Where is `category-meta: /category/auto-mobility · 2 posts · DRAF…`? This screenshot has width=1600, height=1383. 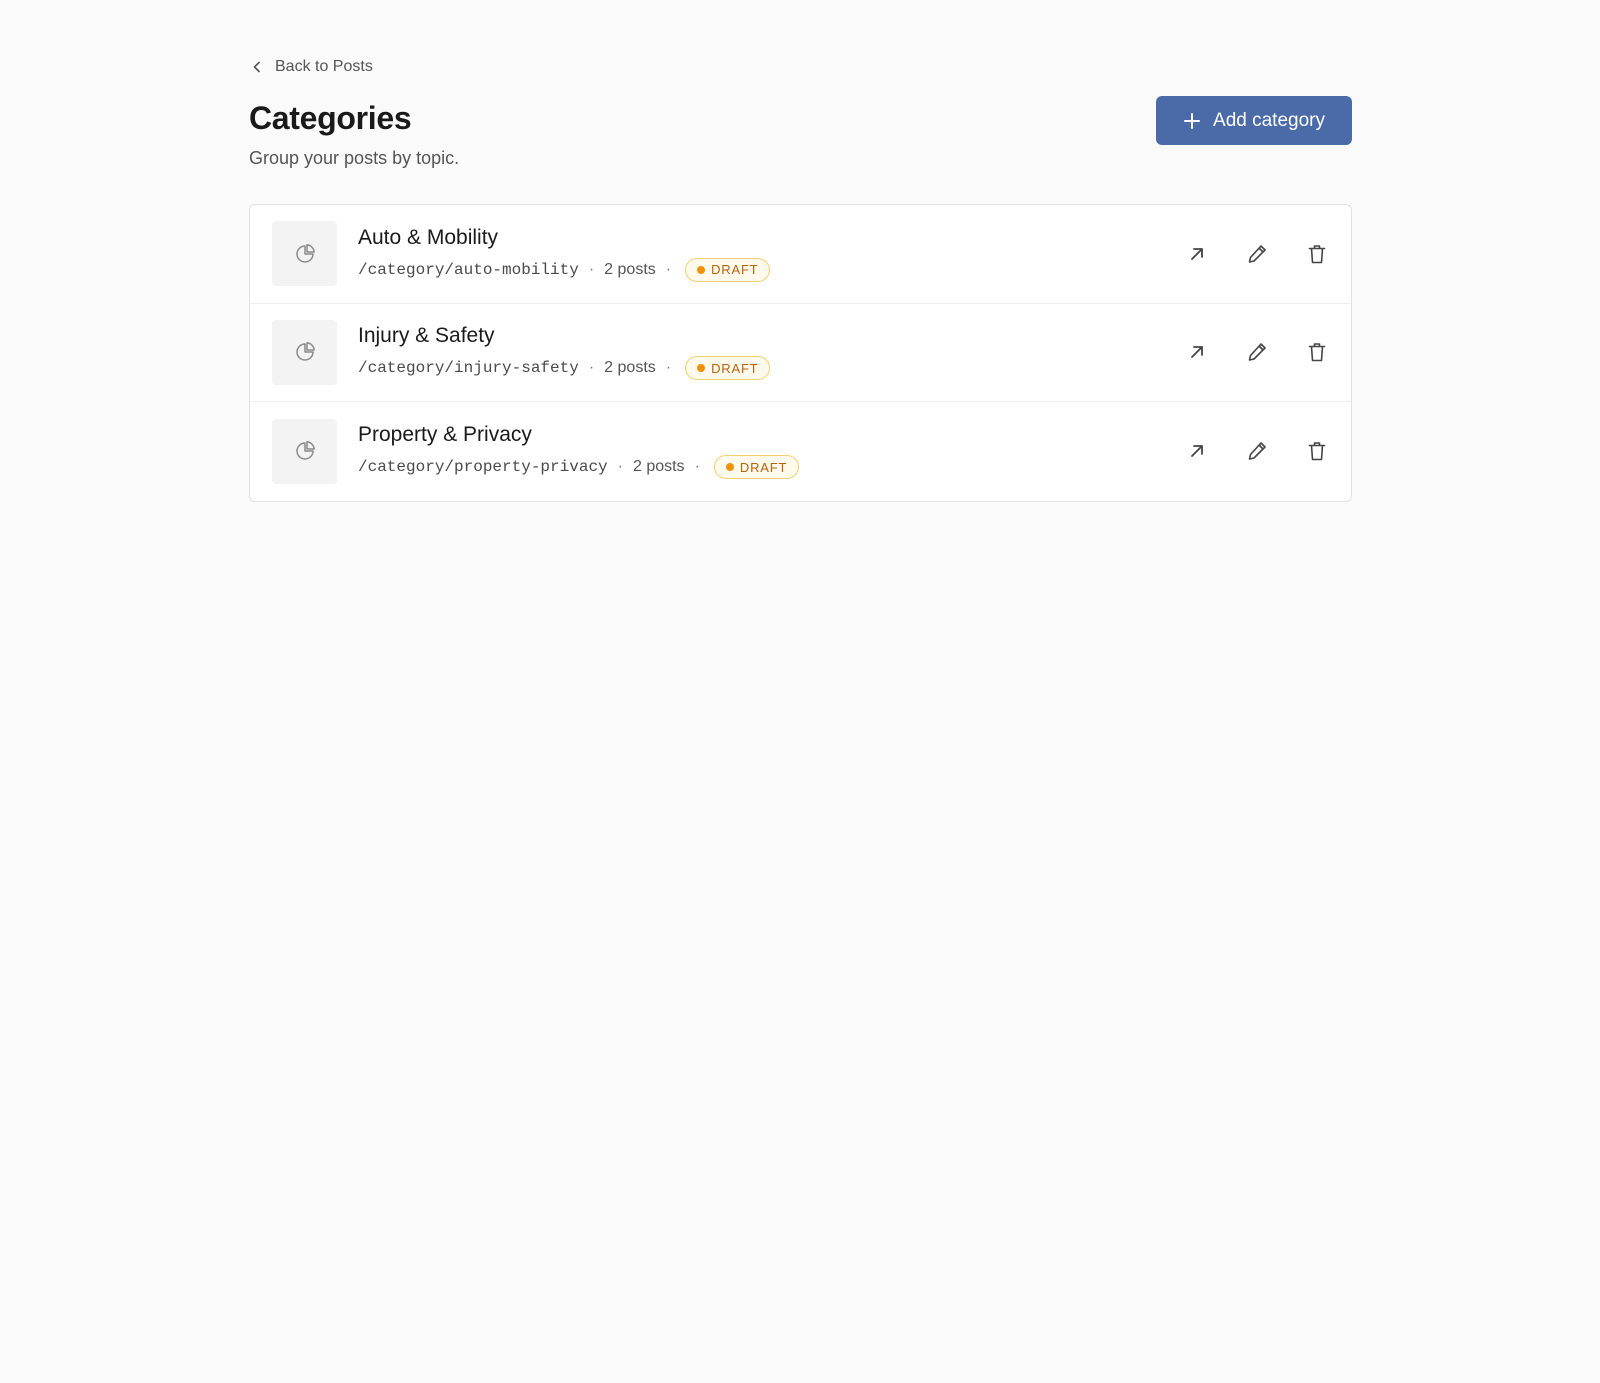 category-meta: /category/auto-mobility · 2 posts · DRAF… is located at coordinates (564, 269).